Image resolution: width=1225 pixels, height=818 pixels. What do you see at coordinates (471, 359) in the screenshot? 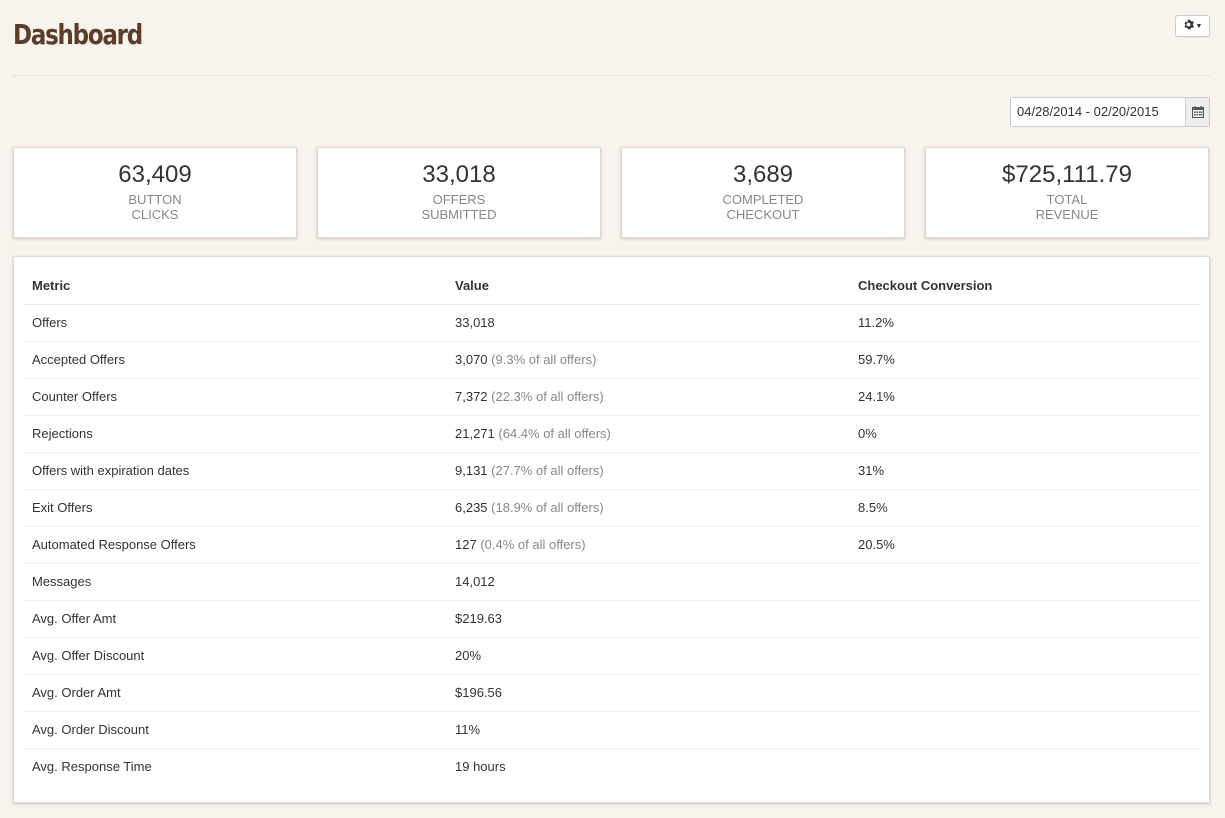
I see `value-number: 3,070` at bounding box center [471, 359].